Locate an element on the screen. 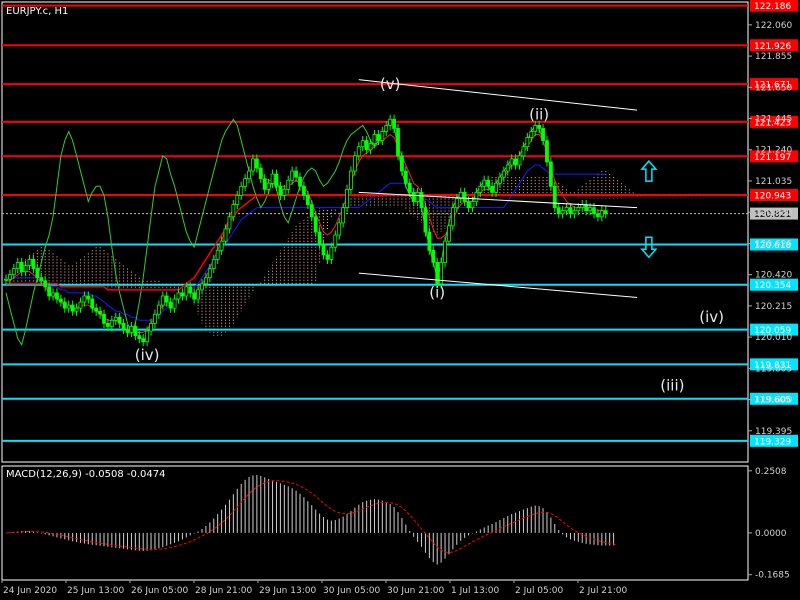 The height and width of the screenshot is (600, 800). window-title: EURJPY.c, H1 is located at coordinates (37, 11).